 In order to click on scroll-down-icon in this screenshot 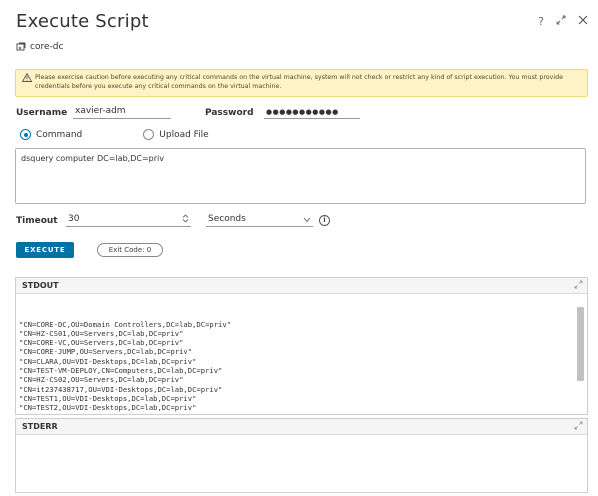, I will do `click(580, 406)`.